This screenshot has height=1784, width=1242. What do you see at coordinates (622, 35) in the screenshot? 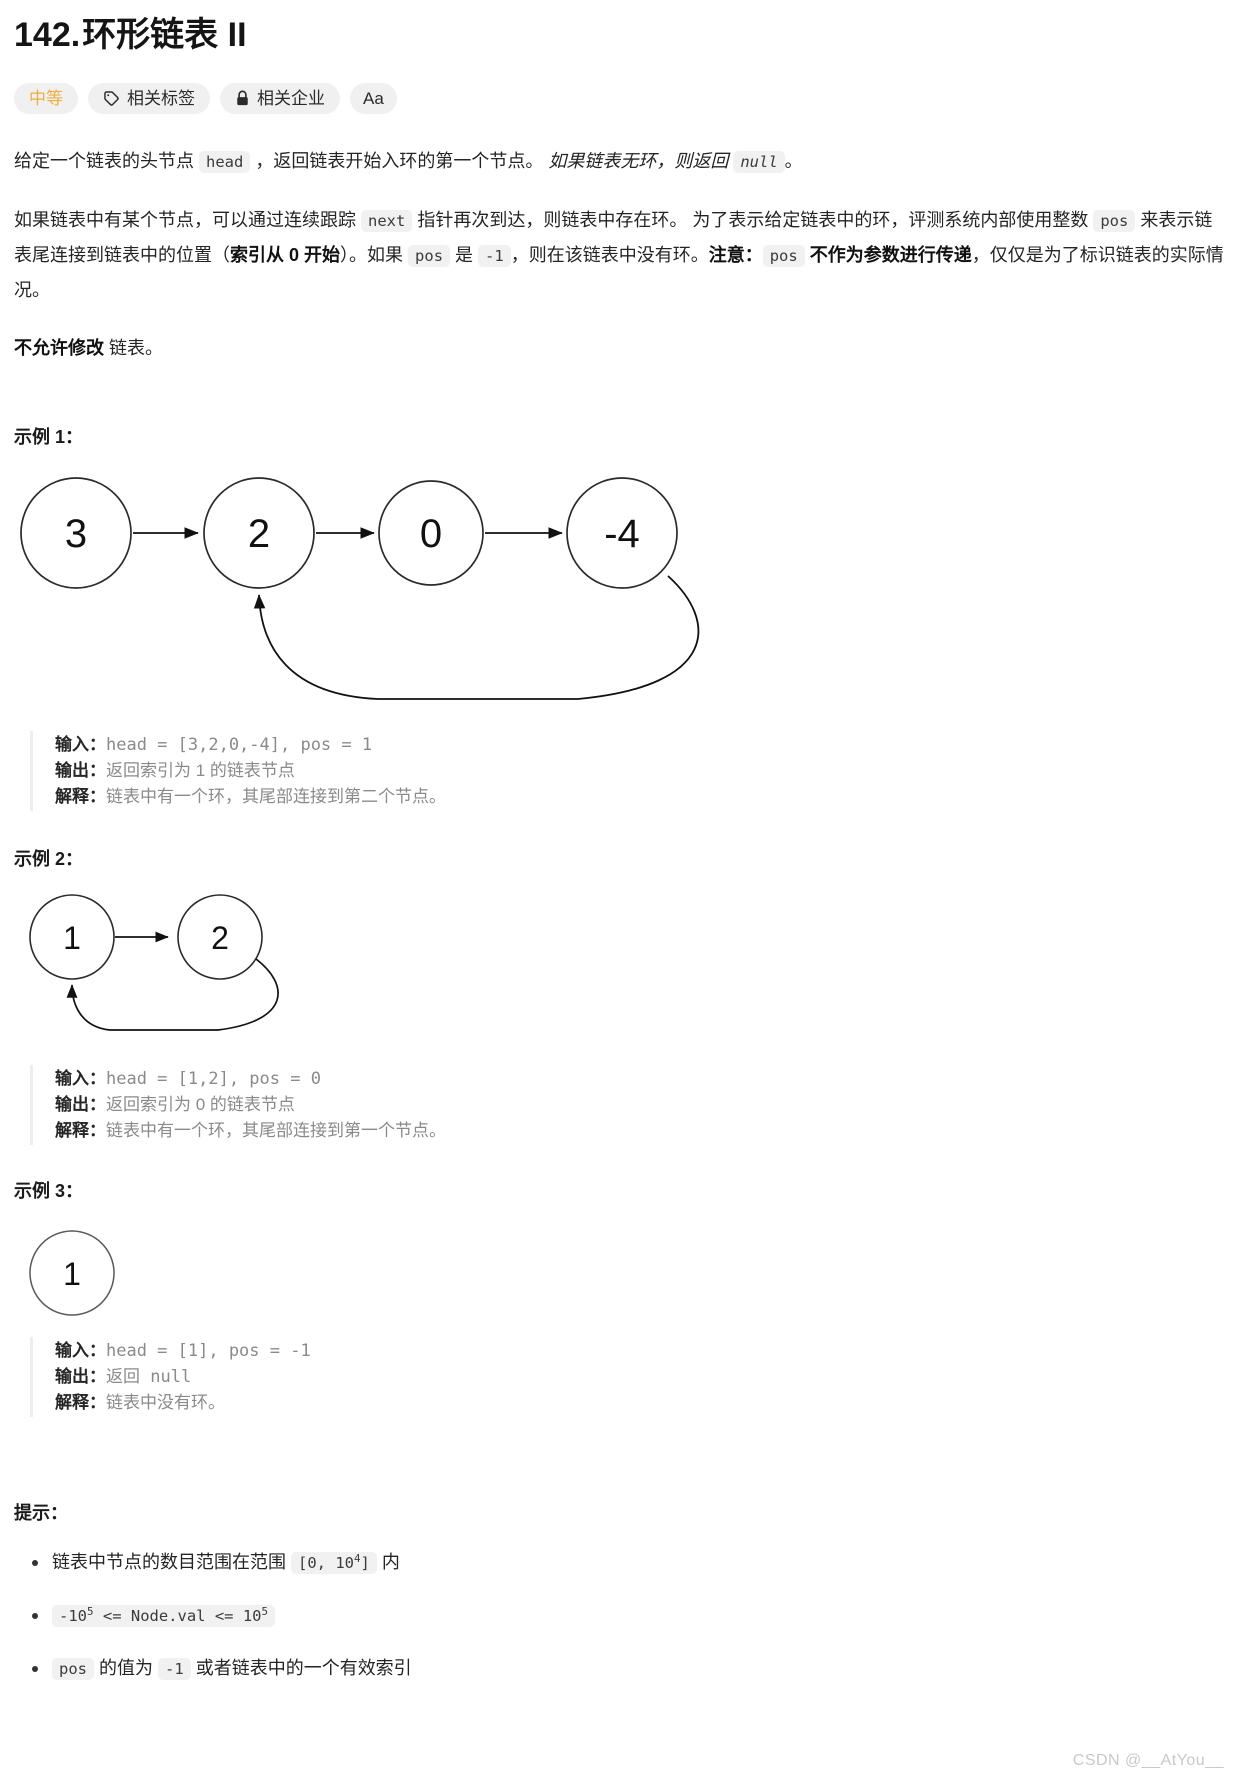
I see `page-title: 142.环形链表 II` at bounding box center [622, 35].